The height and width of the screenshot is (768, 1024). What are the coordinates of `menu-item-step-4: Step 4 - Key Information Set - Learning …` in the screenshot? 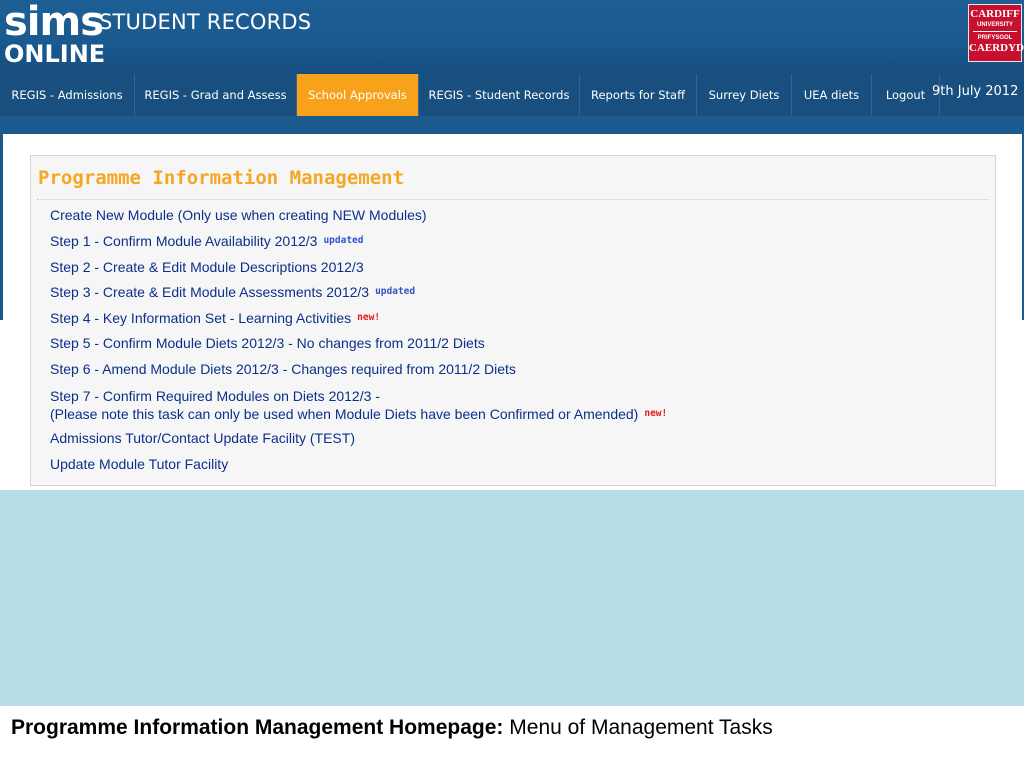 It's located at (215, 318).